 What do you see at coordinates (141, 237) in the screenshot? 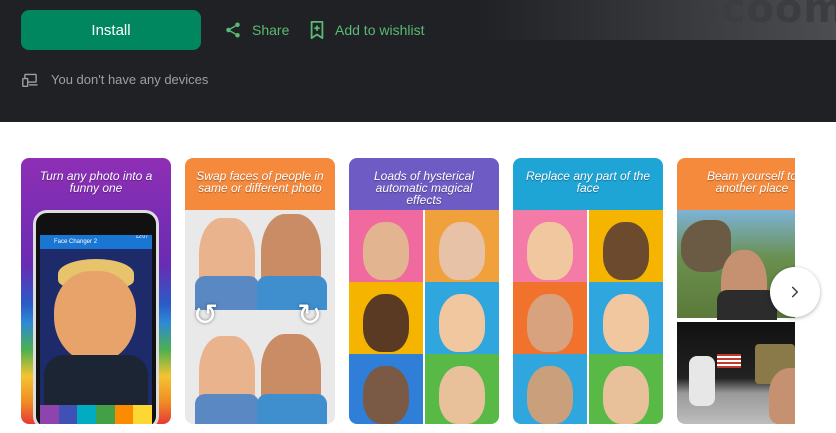
I see `phone-time: 12:07` at bounding box center [141, 237].